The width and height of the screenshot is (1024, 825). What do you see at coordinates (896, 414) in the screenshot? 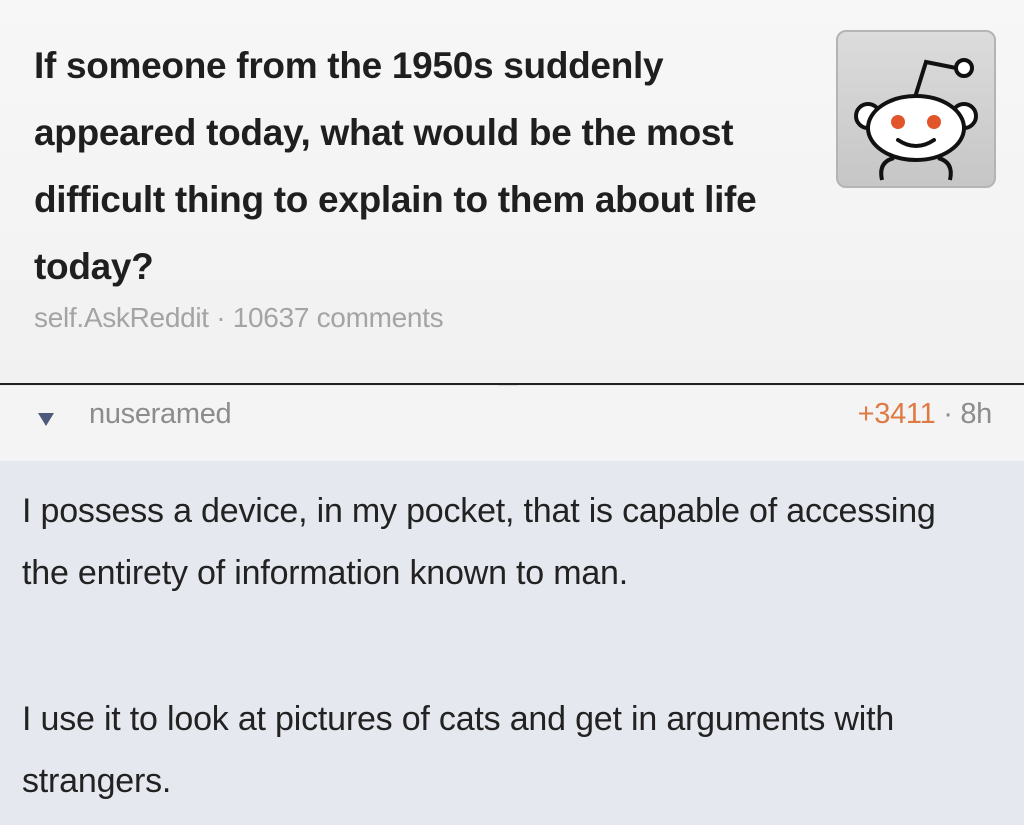
I see `comment-score: +3411` at bounding box center [896, 414].